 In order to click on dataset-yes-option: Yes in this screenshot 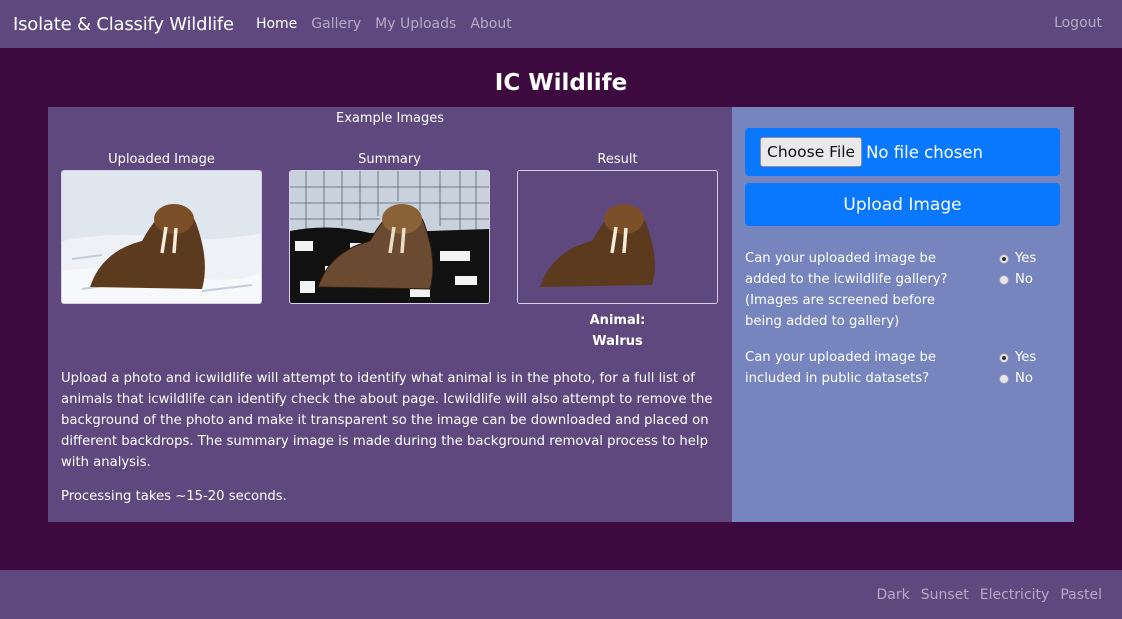, I will do `click(1017, 357)`.